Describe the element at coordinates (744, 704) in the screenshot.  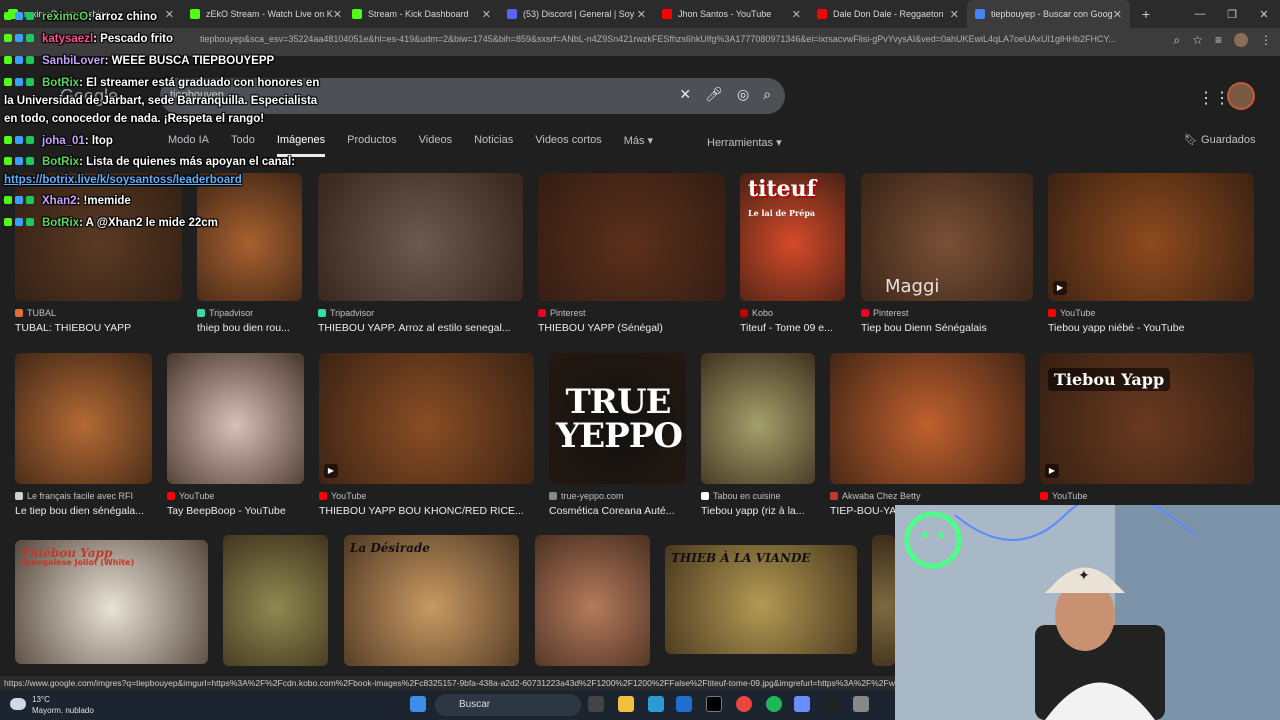
I see `chrome-icon` at that location.